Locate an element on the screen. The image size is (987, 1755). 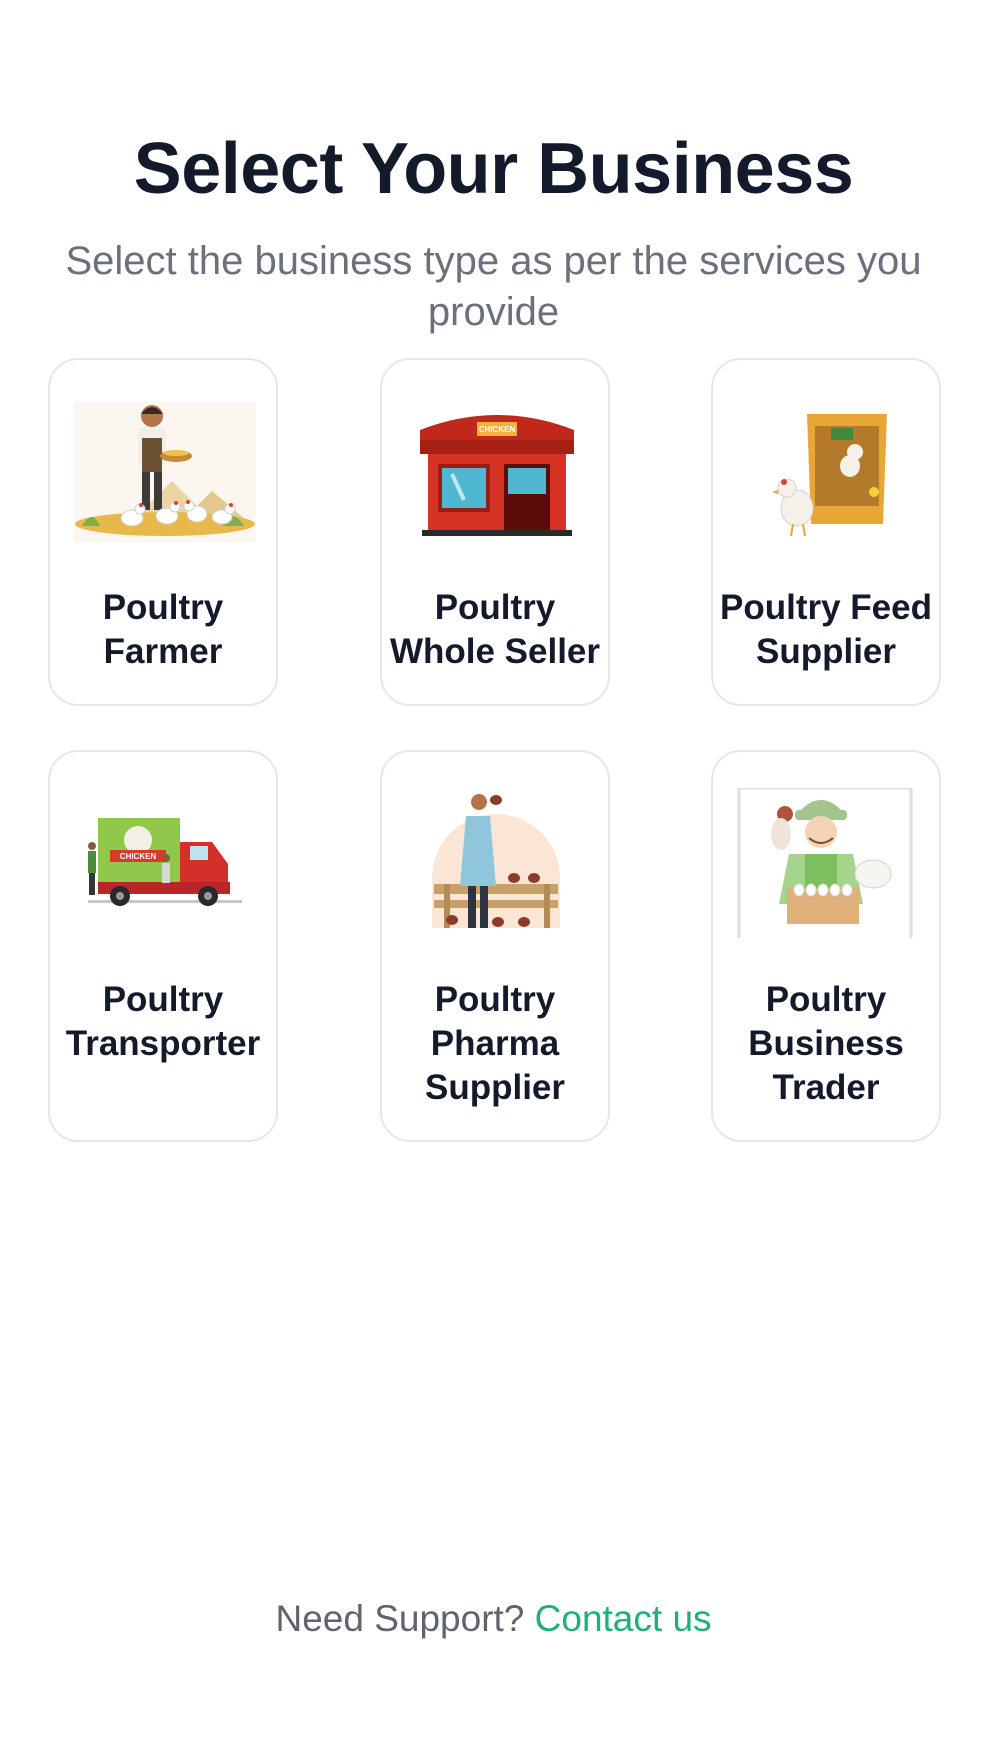
business-card-poultry-pharma-supplier: Poultry Pharma Supplier is located at coordinates (495, 946).